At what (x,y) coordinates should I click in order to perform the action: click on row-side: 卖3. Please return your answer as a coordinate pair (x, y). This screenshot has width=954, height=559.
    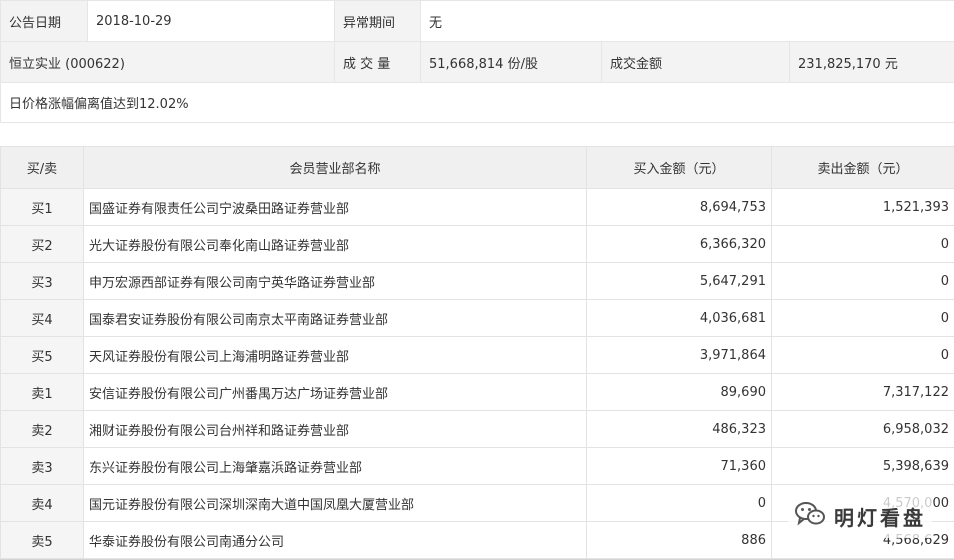
    Looking at the image, I should click on (42, 466).